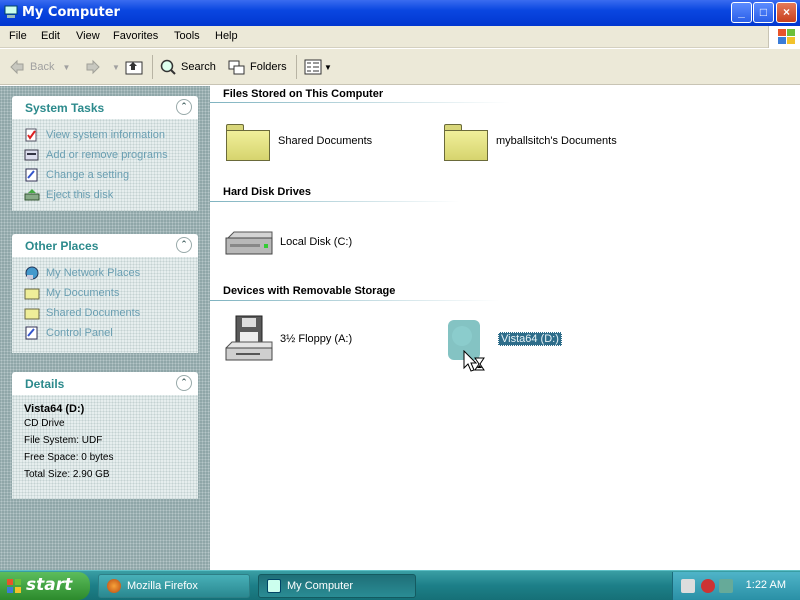  Describe the element at coordinates (335, 201) in the screenshot. I see `group-divider` at that location.